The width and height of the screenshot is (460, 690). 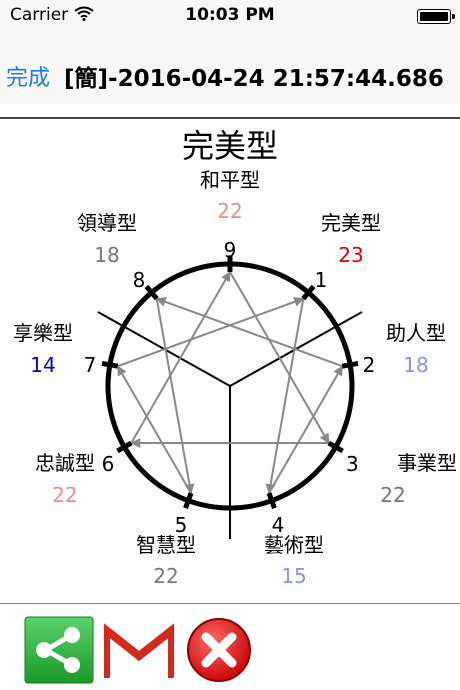 I want to click on type-name-2: 助人型, so click(x=416, y=333).